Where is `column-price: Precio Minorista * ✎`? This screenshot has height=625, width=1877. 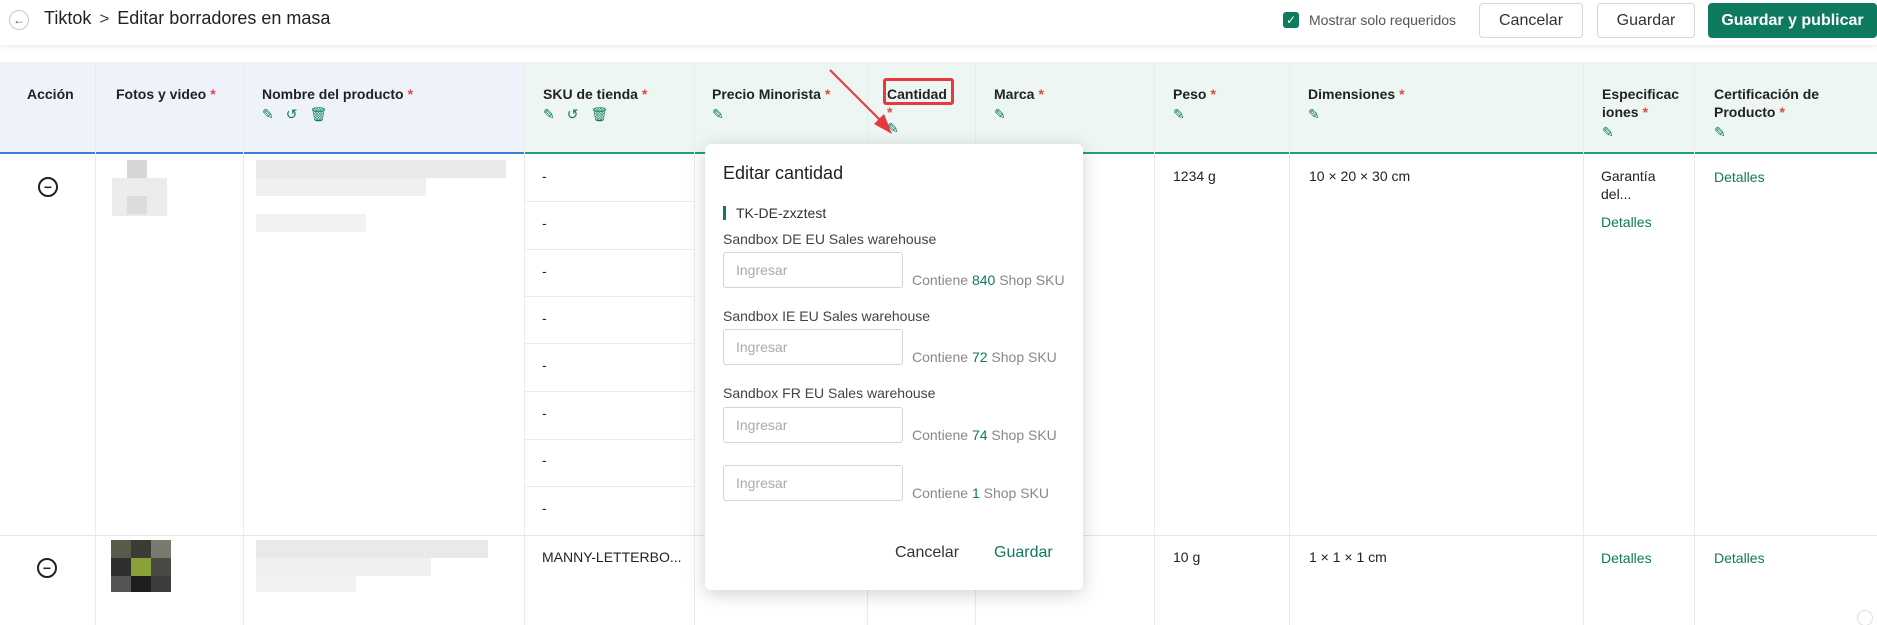 column-price: Precio Minorista * ✎ is located at coordinates (771, 104).